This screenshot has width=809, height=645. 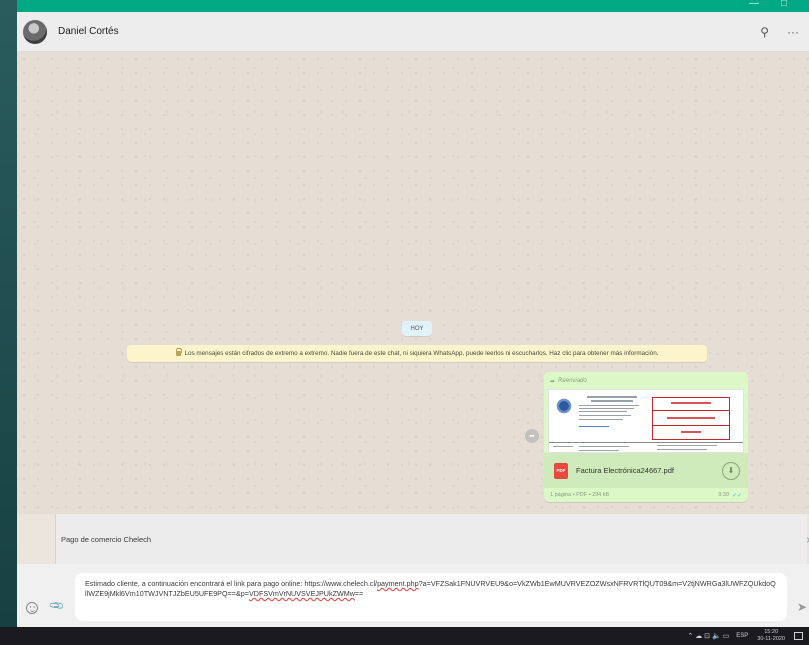 What do you see at coordinates (404, 636) in the screenshot?
I see `taskbar: ⌃ ☁ ⊡ 🔈 ▭ ESP 15:20 30-11-2020` at bounding box center [404, 636].